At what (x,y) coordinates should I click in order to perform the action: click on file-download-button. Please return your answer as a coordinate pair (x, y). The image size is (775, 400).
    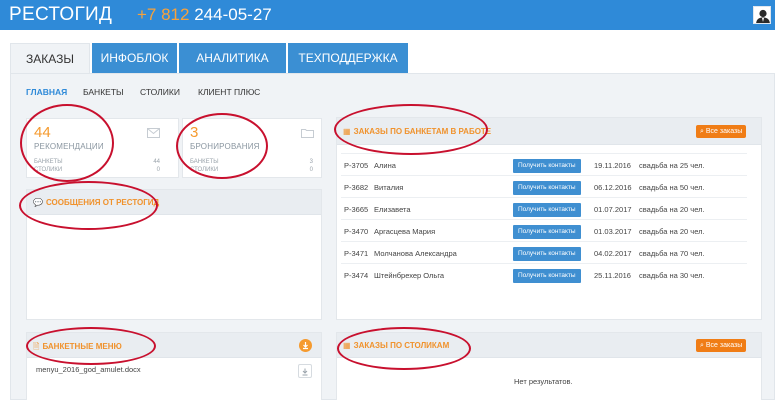
    Looking at the image, I should click on (305, 371).